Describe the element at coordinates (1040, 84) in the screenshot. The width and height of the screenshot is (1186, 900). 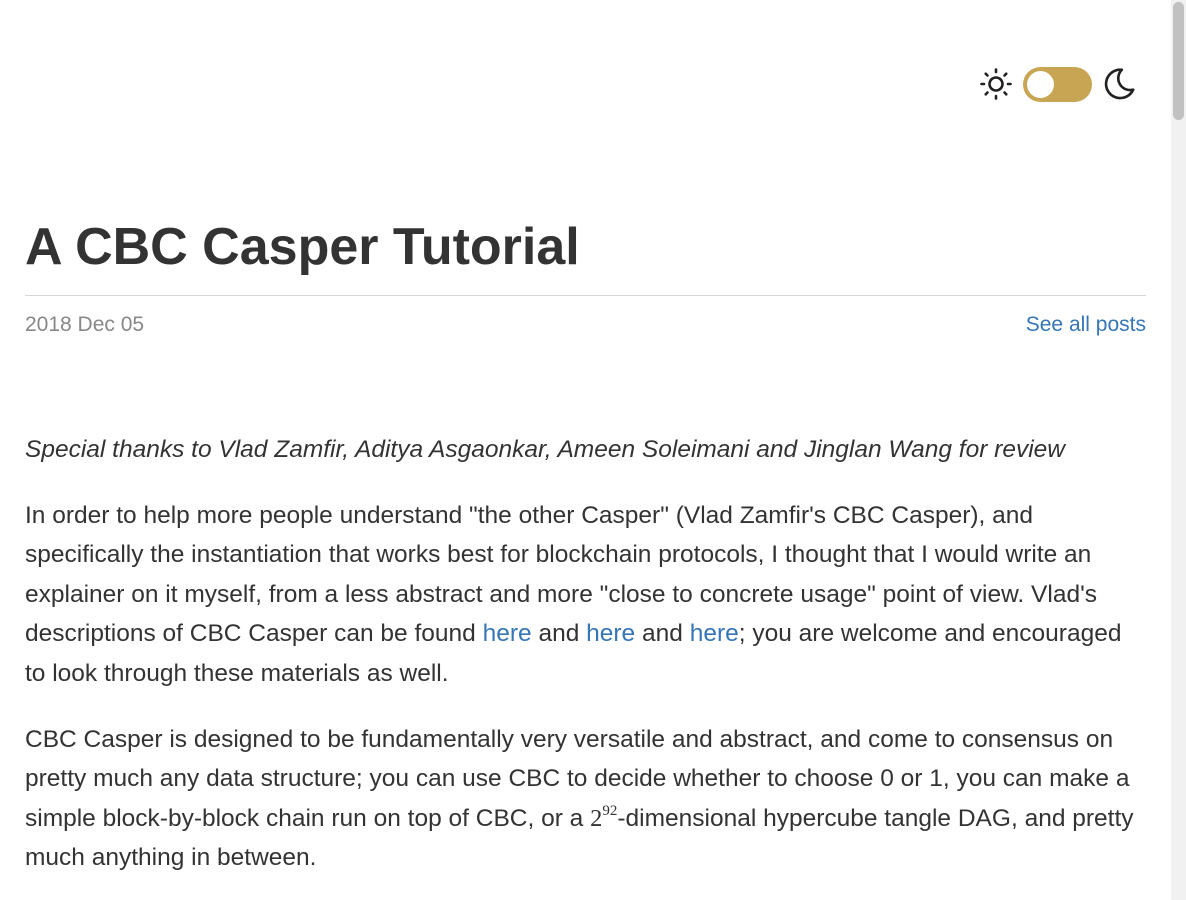
I see `theme-switch-knob` at that location.